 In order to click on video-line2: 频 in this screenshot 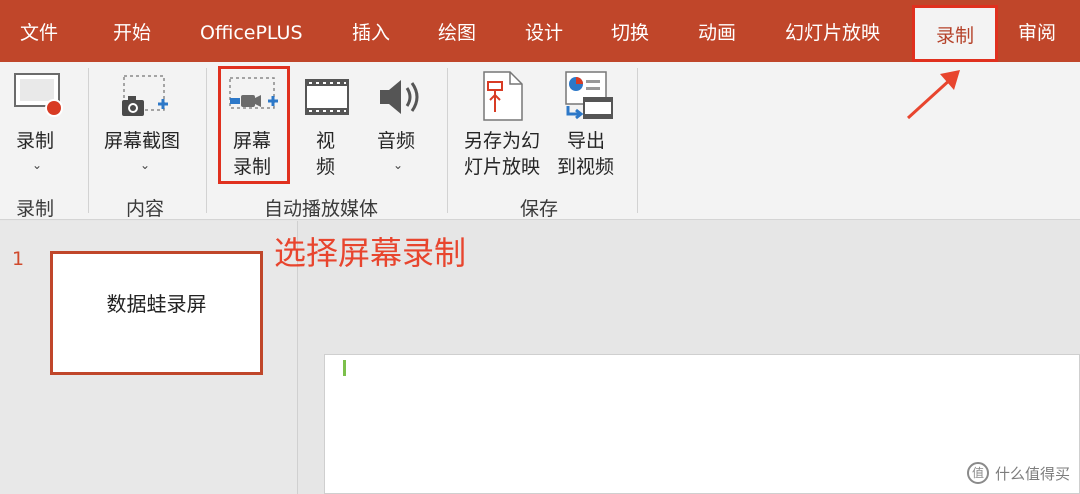, I will do `click(325, 167)`.